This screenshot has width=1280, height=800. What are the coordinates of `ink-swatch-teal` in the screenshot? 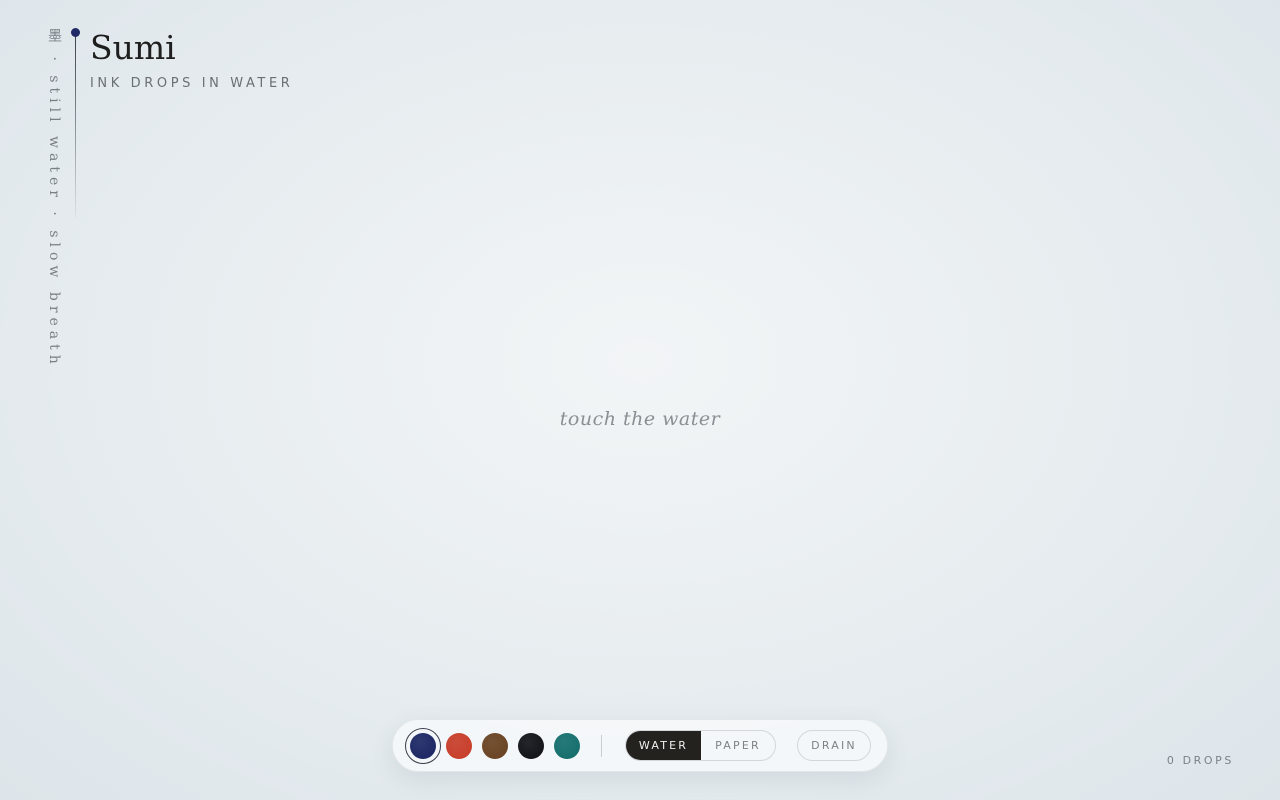 It's located at (567, 746).